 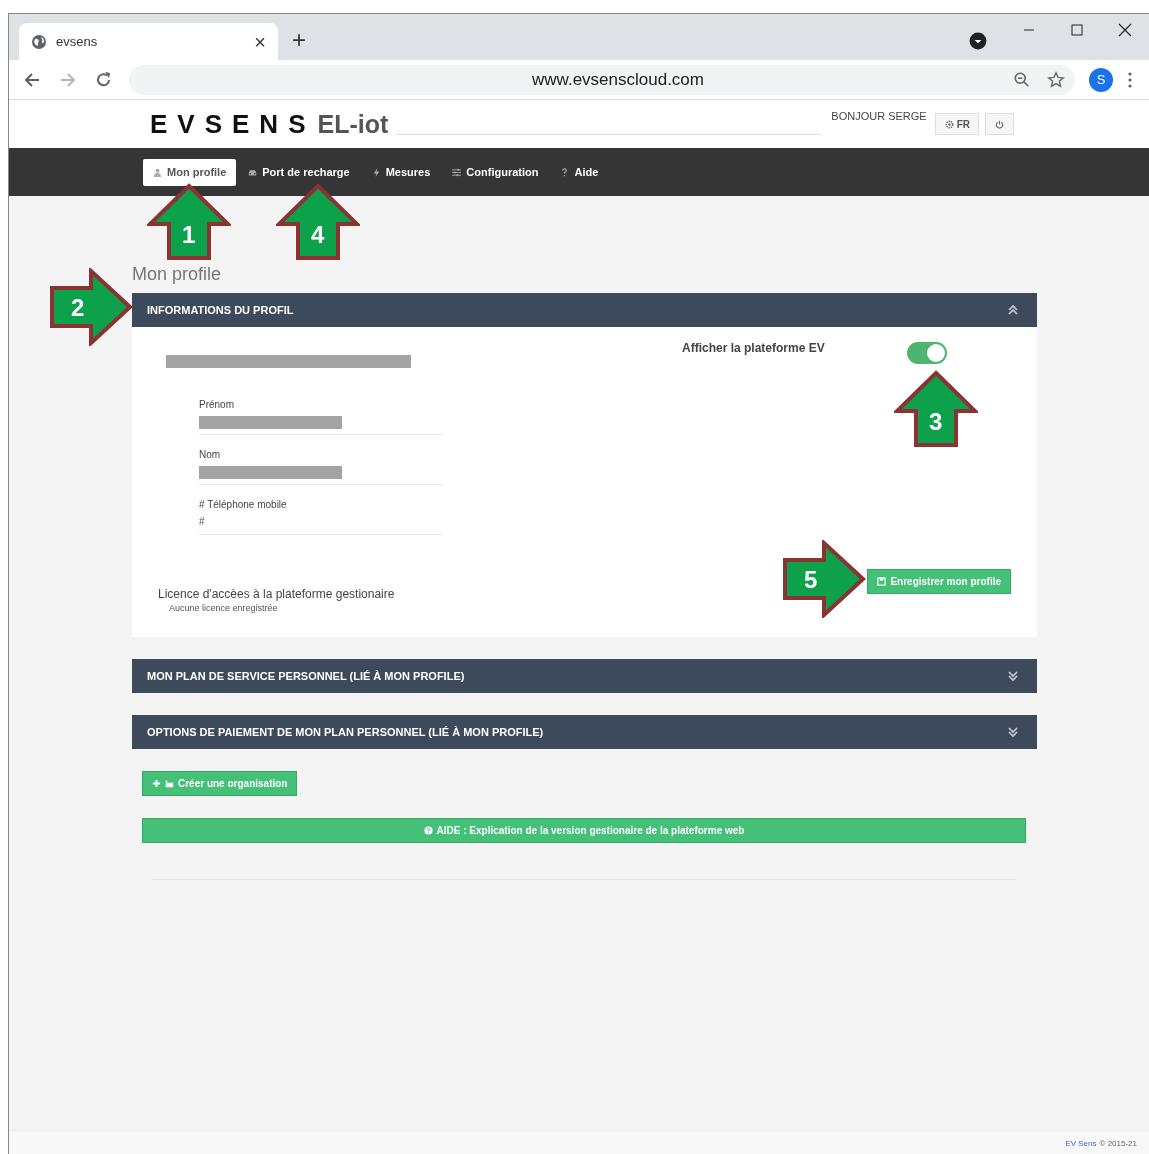 I want to click on nav-tab: Aide, so click(x=579, y=172).